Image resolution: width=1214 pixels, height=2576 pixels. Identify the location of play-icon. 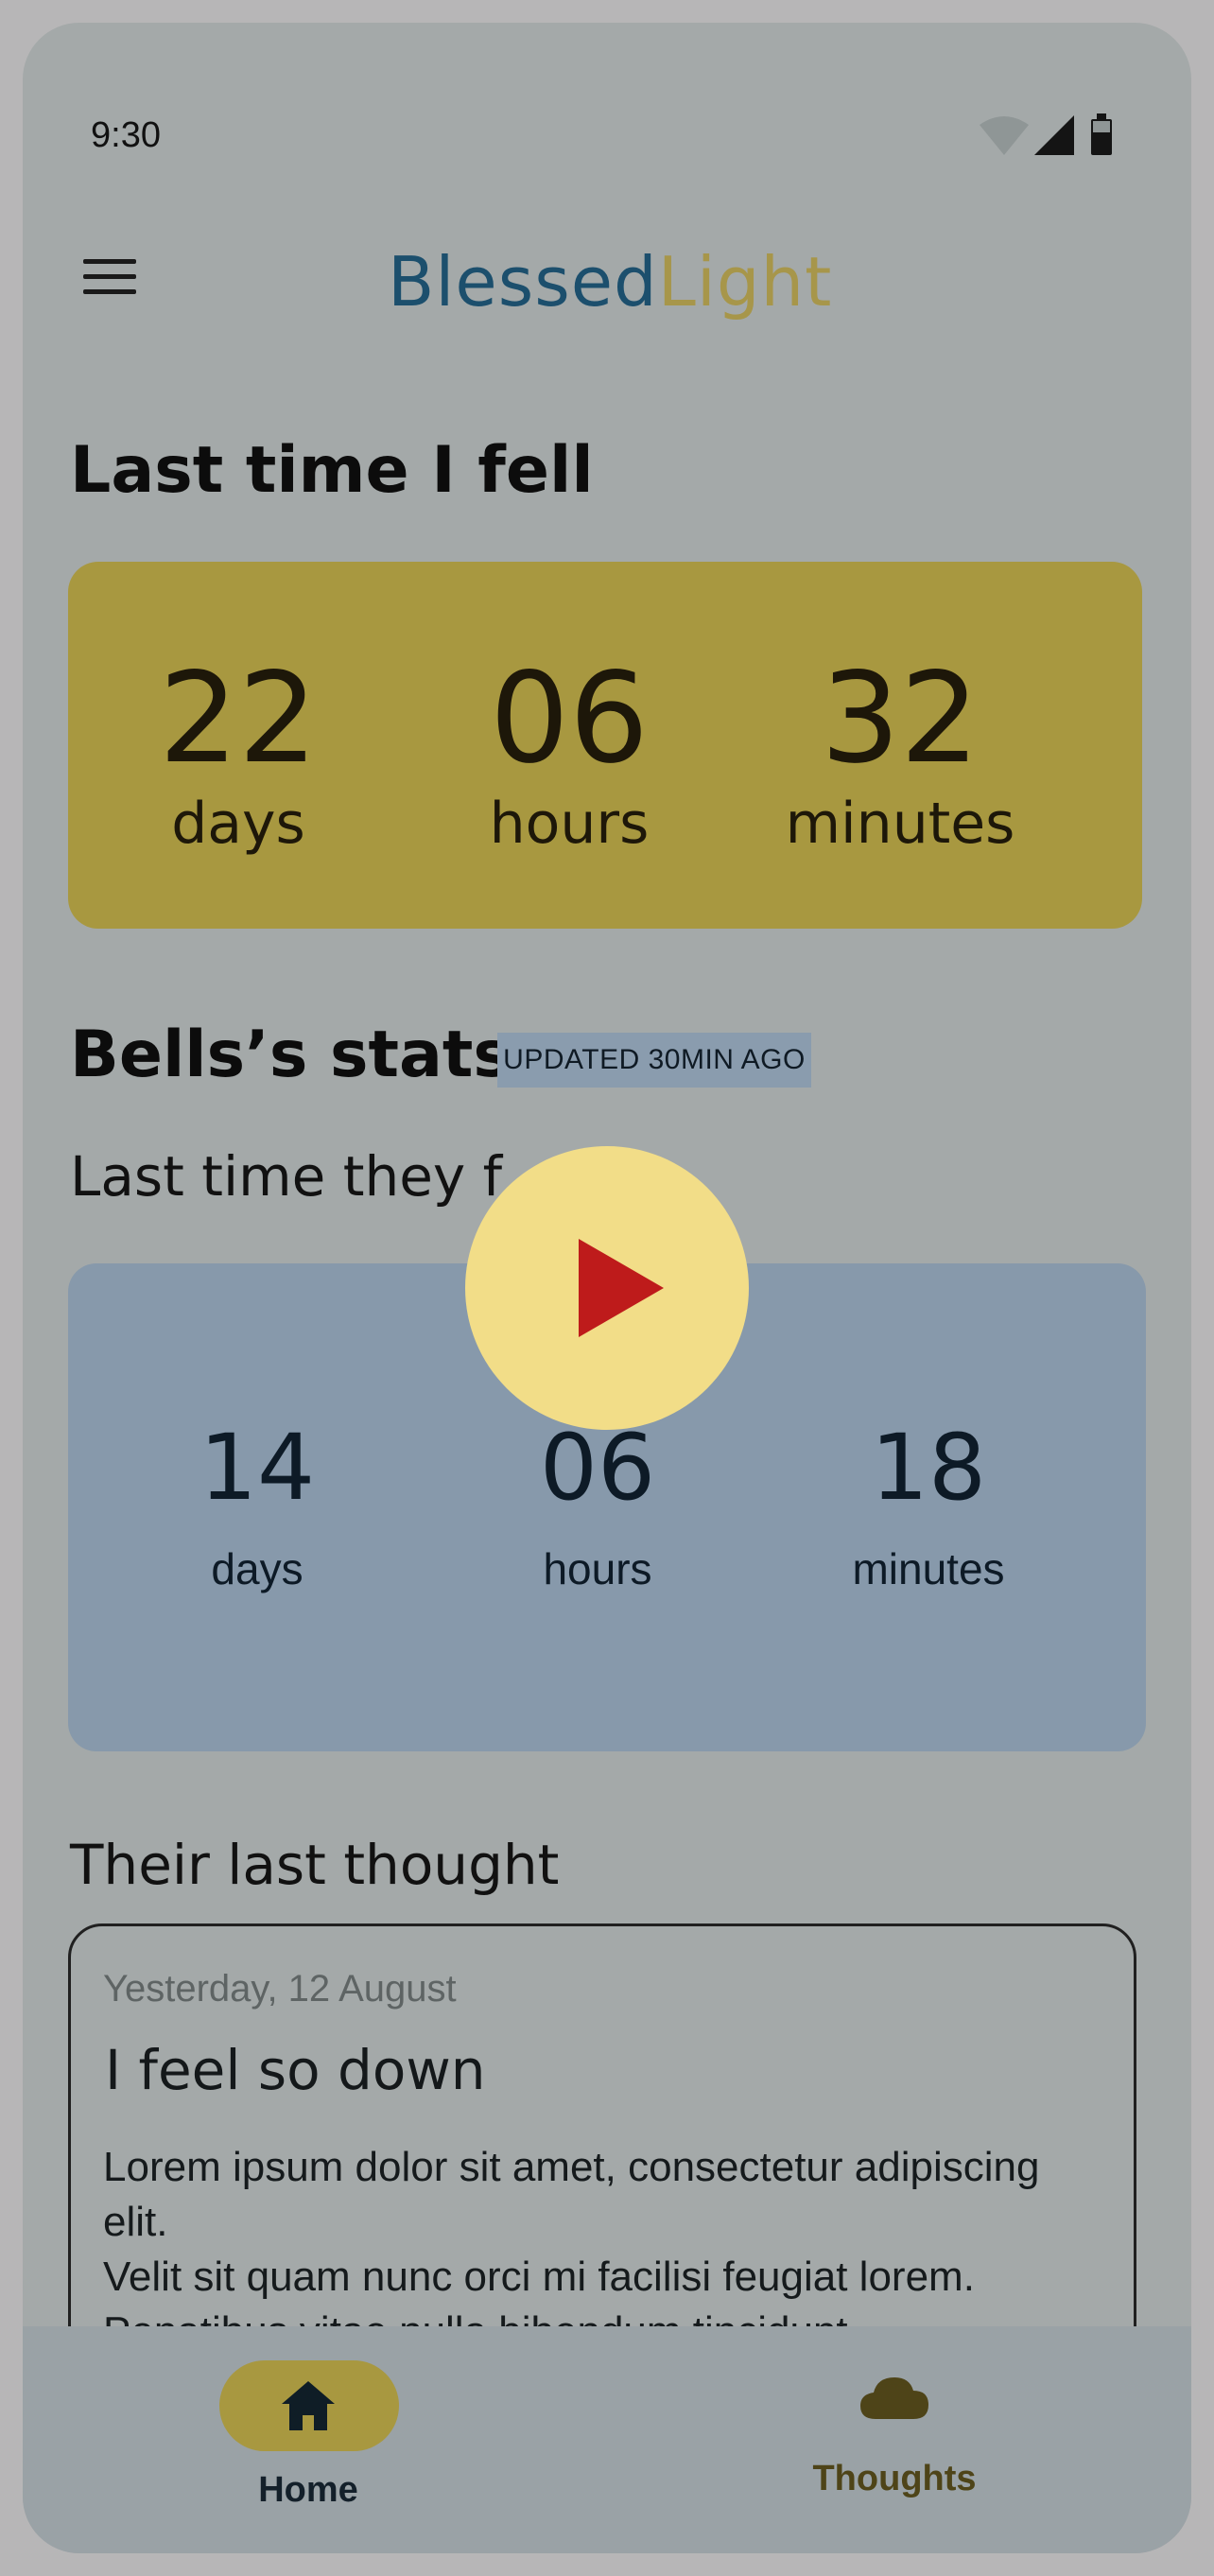
(621, 1288).